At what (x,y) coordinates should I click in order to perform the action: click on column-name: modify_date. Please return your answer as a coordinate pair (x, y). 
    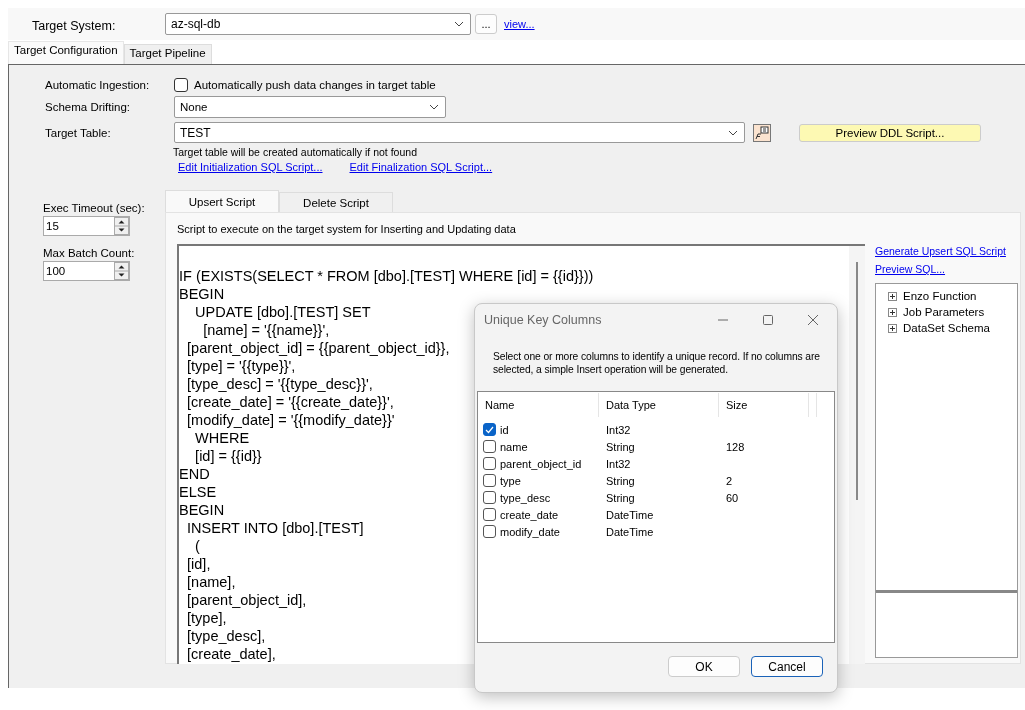
    Looking at the image, I should click on (530, 531).